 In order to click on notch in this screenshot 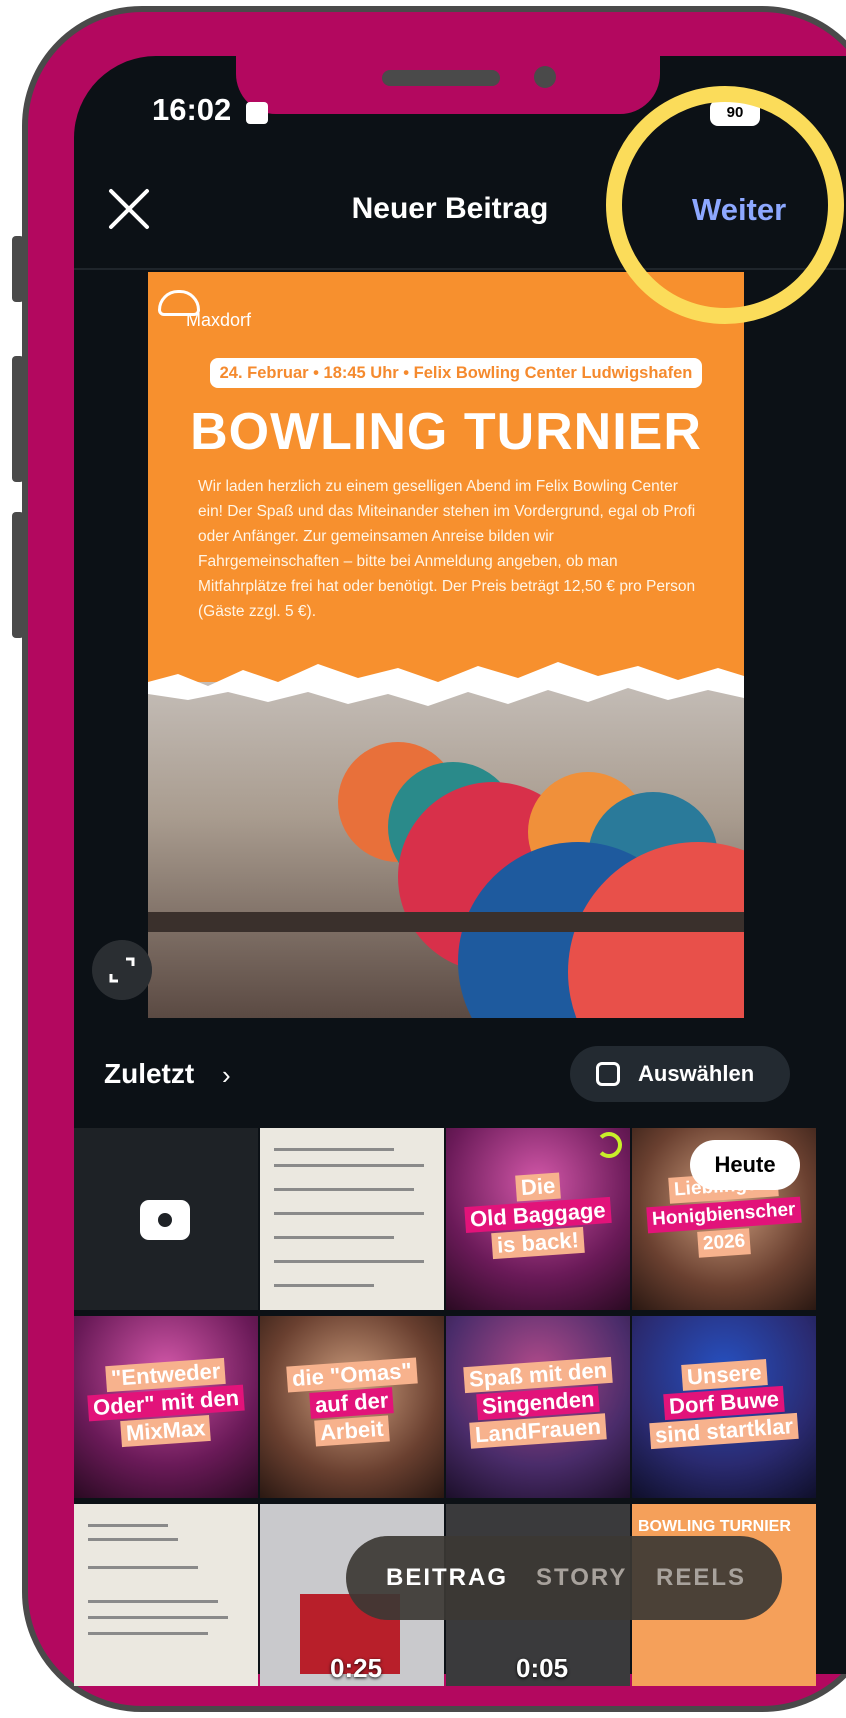, I will do `click(448, 85)`.